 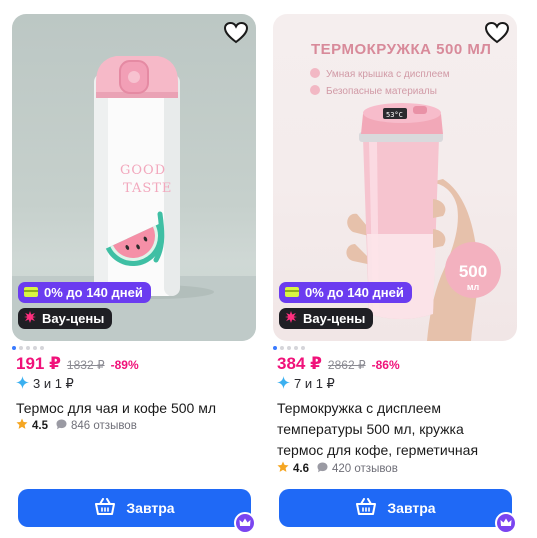 I want to click on price-row: 384 ₽ 2862 ₽ -86%, so click(x=338, y=364).